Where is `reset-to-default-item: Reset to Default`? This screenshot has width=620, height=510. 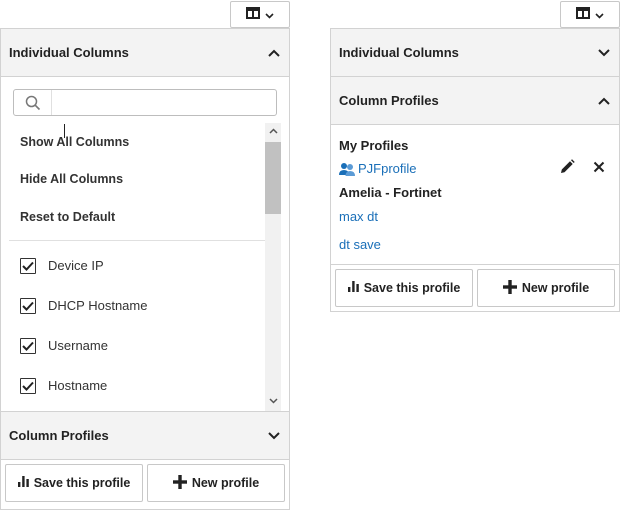 reset-to-default-item: Reset to Default is located at coordinates (137, 217).